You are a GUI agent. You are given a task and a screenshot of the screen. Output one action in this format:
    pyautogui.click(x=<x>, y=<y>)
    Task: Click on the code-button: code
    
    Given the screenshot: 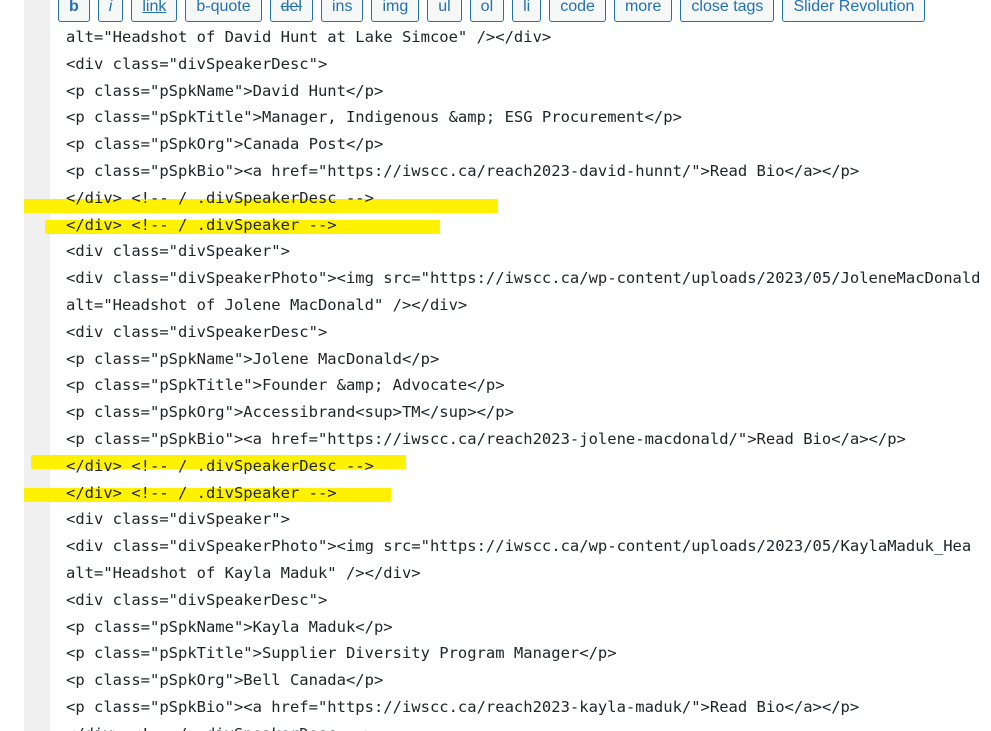 What is the action you would take?
    pyautogui.click(x=577, y=11)
    